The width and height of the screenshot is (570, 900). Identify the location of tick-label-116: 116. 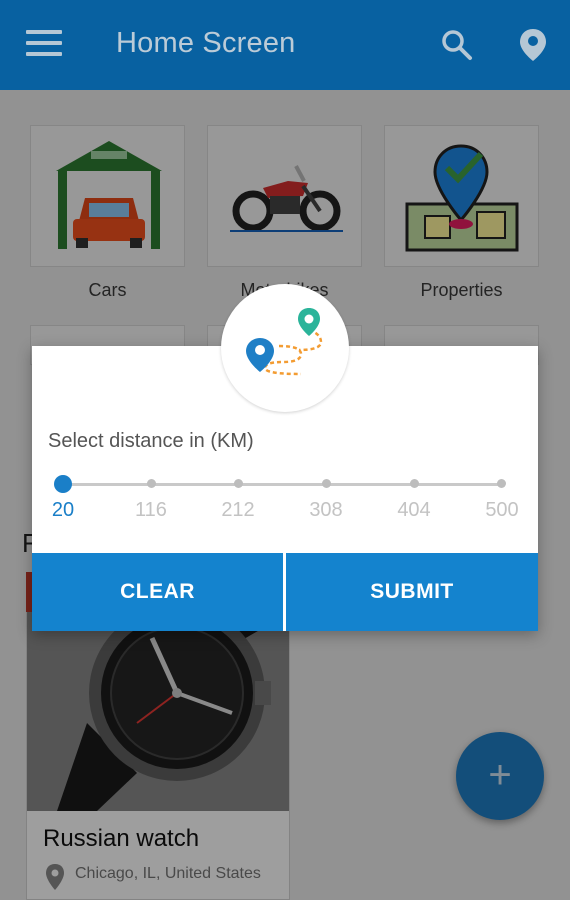
(151, 510).